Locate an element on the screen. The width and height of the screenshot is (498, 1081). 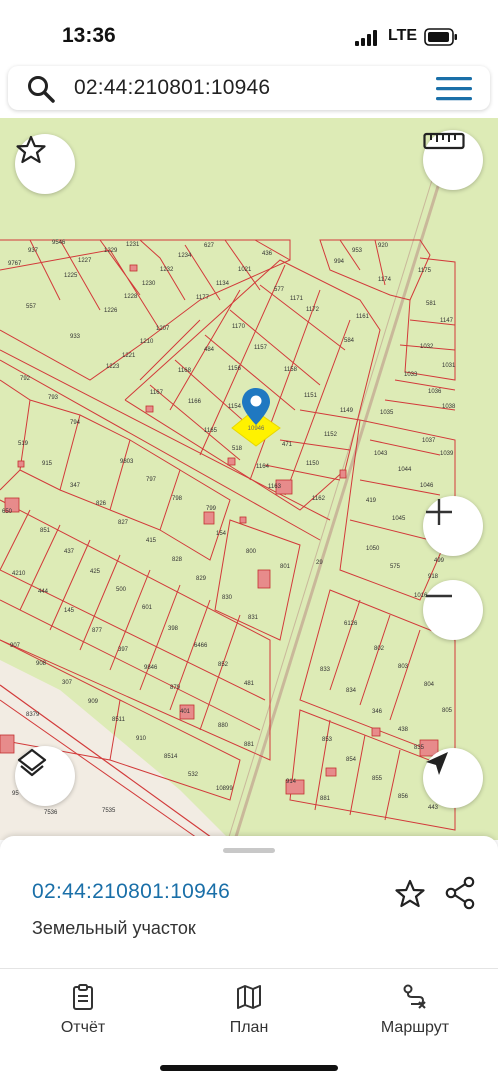
parcel-label: 499 is located at coordinates (439, 561).